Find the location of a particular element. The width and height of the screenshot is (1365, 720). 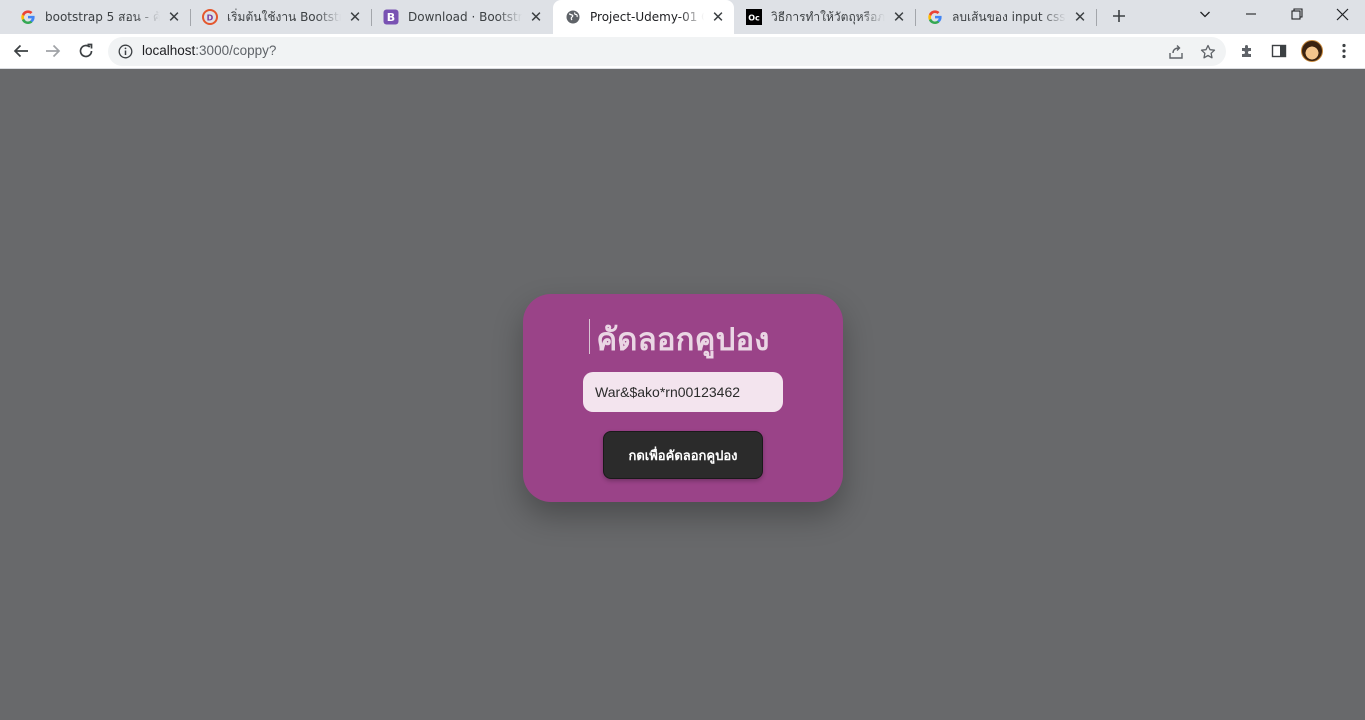

share-icon is located at coordinates (1176, 52).